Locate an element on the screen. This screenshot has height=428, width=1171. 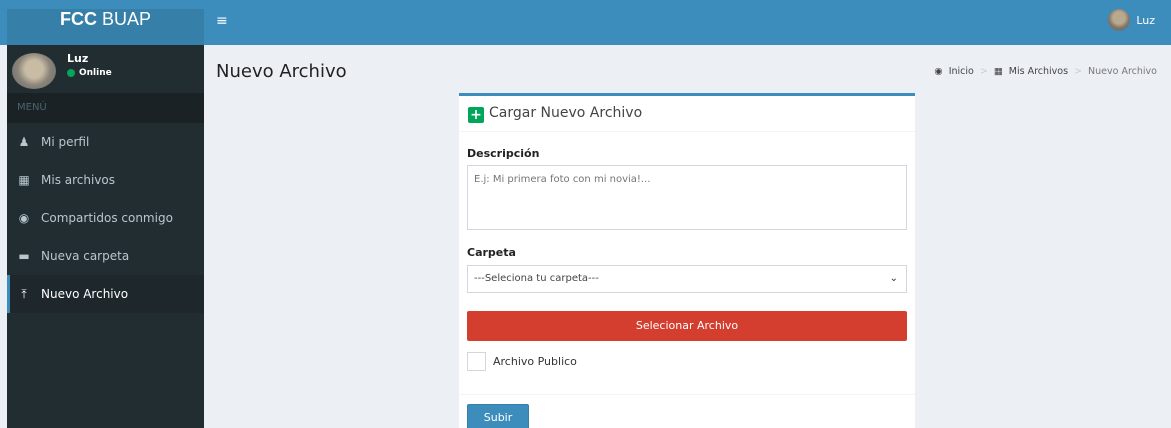
user-menu-name: Luz is located at coordinates (1145, 20).